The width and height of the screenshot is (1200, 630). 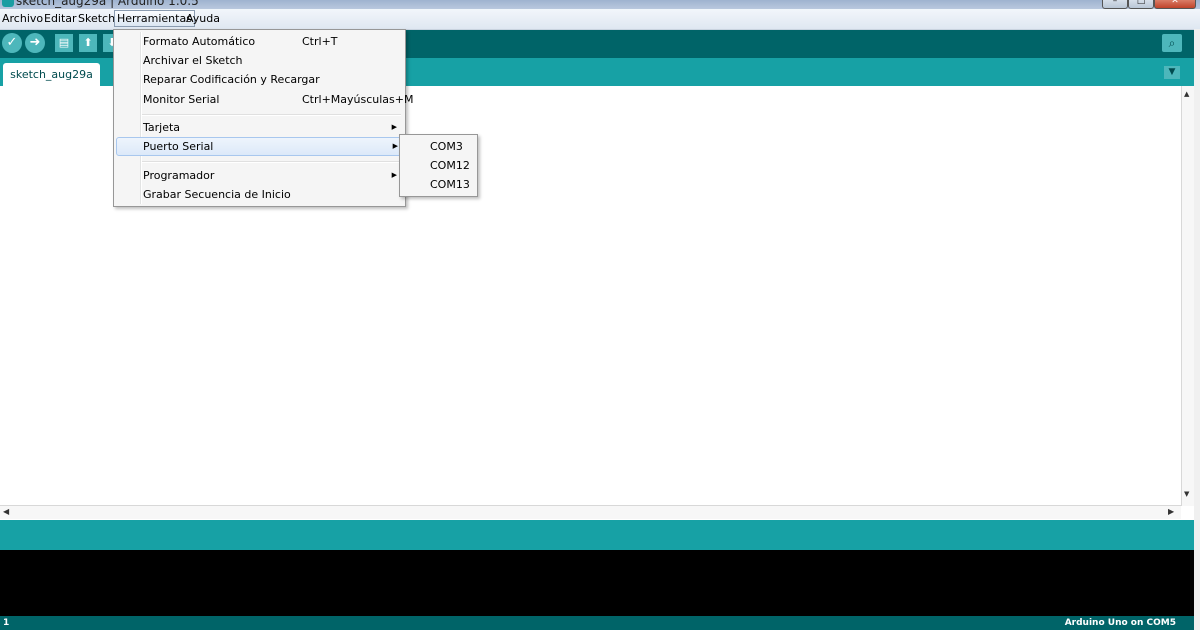 I want to click on arduino-app-icon, so click(x=8, y=3).